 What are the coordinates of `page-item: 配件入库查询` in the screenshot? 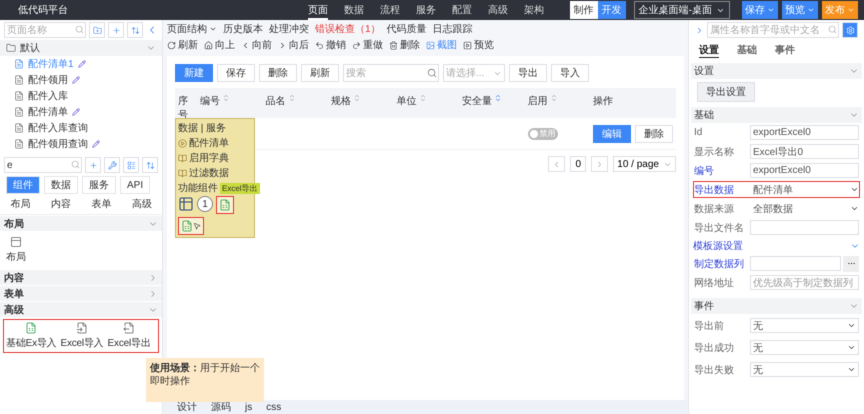 It's located at (81, 128).